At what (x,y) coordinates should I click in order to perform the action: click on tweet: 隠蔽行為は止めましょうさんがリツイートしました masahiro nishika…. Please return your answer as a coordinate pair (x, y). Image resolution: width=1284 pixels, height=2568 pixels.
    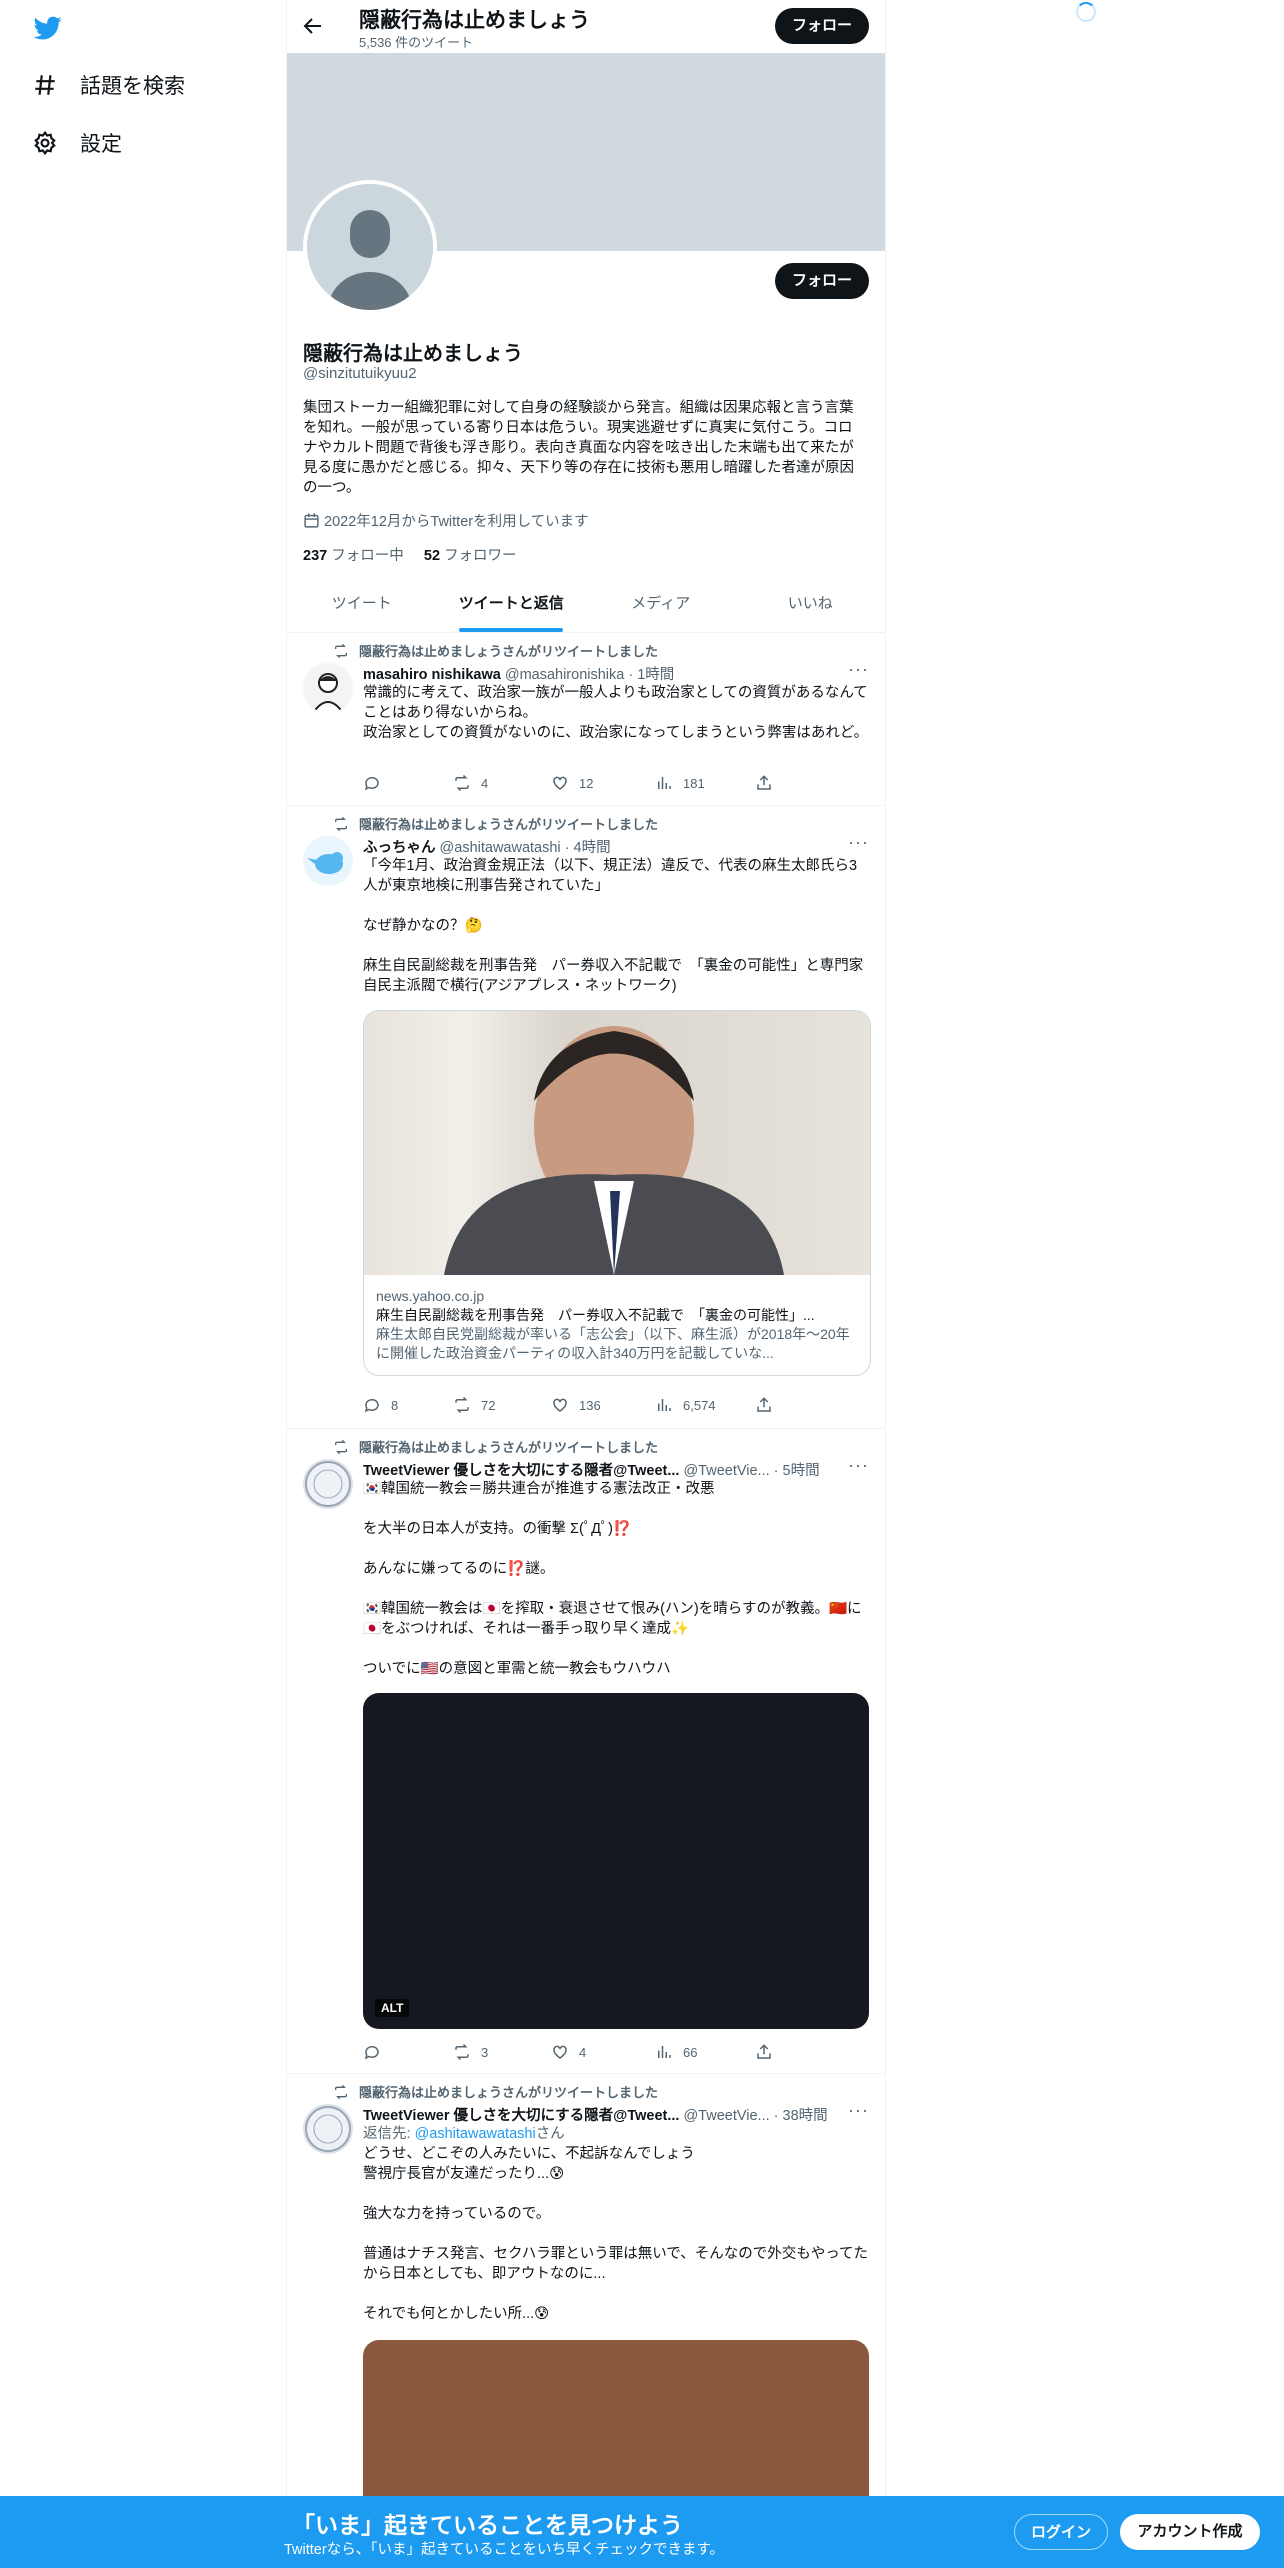
    Looking at the image, I should click on (586, 719).